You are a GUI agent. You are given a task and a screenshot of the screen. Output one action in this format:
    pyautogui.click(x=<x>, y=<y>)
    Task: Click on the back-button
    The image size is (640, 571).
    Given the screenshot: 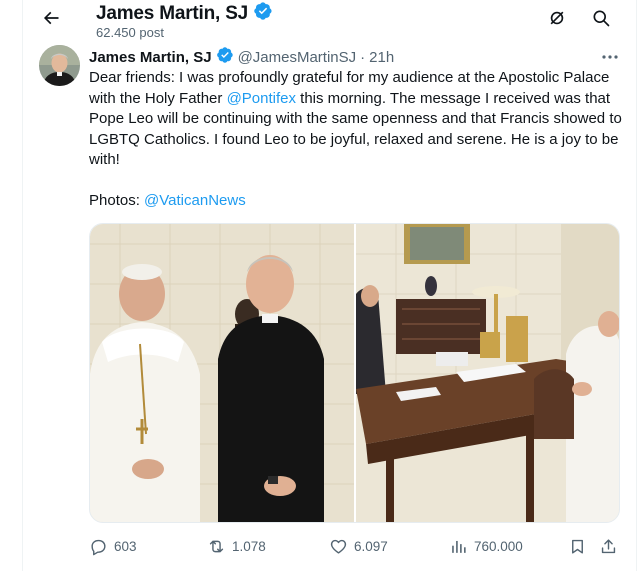 What is the action you would take?
    pyautogui.click(x=51, y=20)
    